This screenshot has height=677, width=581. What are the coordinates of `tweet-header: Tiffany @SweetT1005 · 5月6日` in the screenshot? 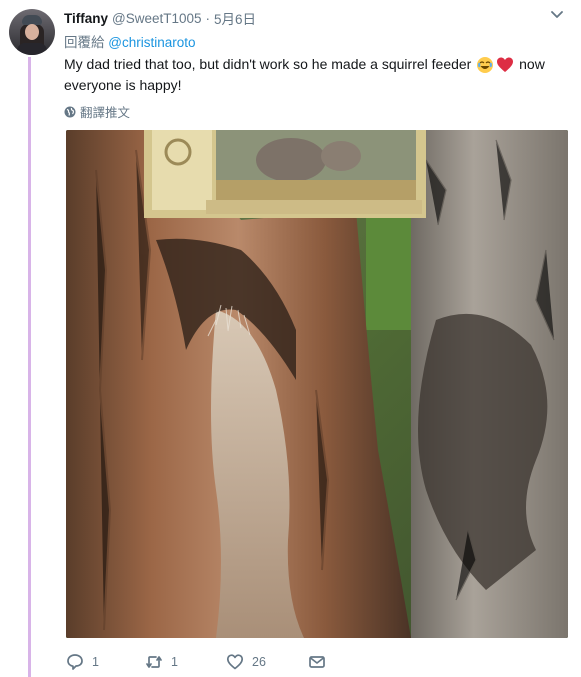 It's located at (160, 18).